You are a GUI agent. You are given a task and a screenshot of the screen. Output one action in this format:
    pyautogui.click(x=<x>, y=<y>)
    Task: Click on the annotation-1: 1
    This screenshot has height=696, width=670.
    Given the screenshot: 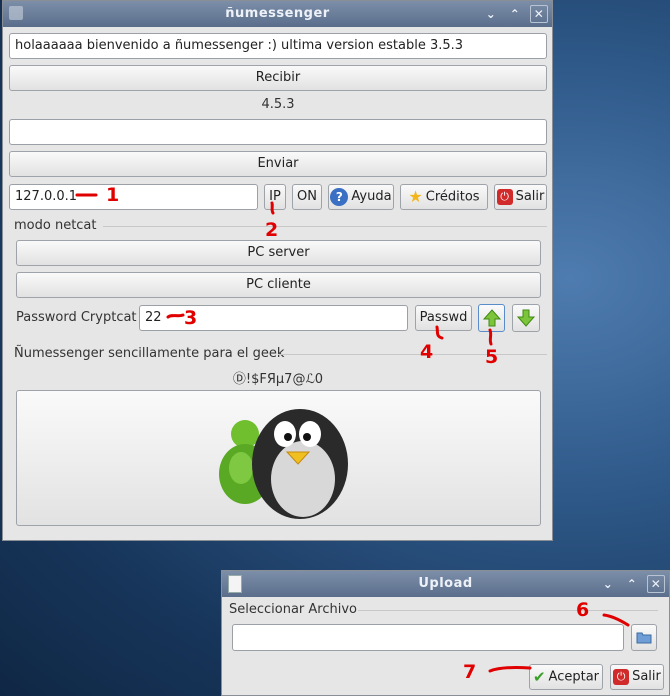 What is the action you would take?
    pyautogui.click(x=113, y=195)
    